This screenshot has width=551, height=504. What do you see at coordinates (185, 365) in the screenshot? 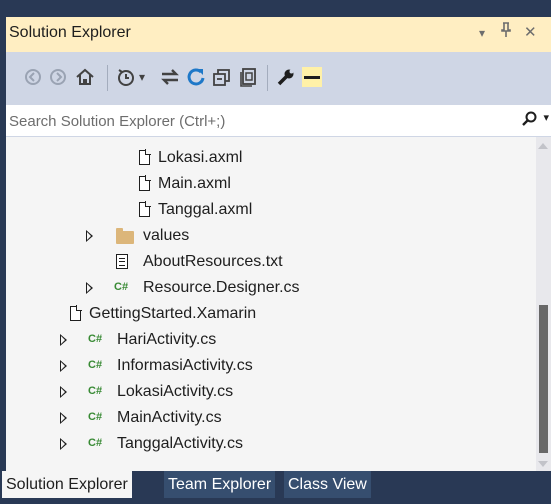
I see `tree-item-label: InformasiActivity.cs` at bounding box center [185, 365].